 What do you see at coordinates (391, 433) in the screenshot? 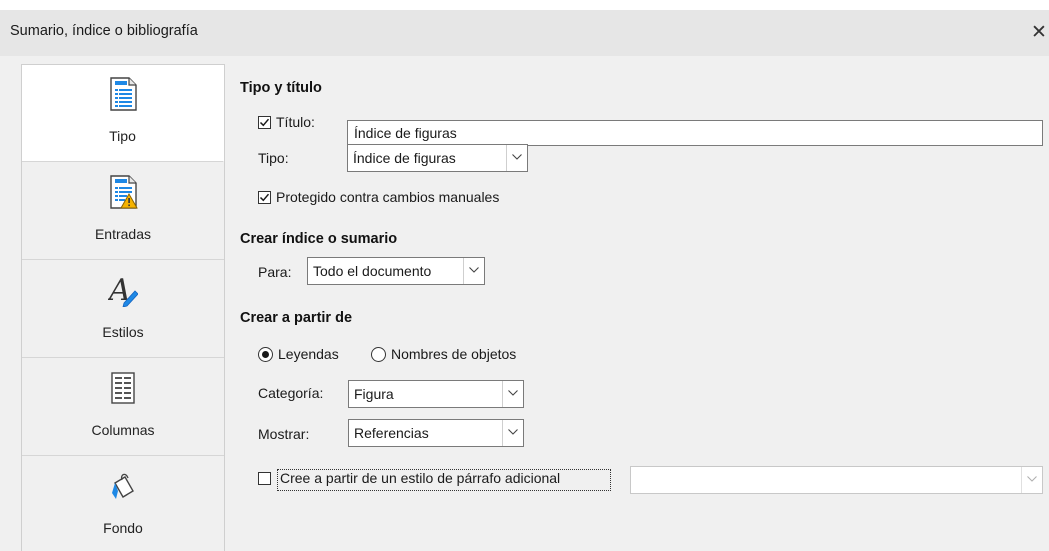
I see `display-dropdown-value: Referencias` at bounding box center [391, 433].